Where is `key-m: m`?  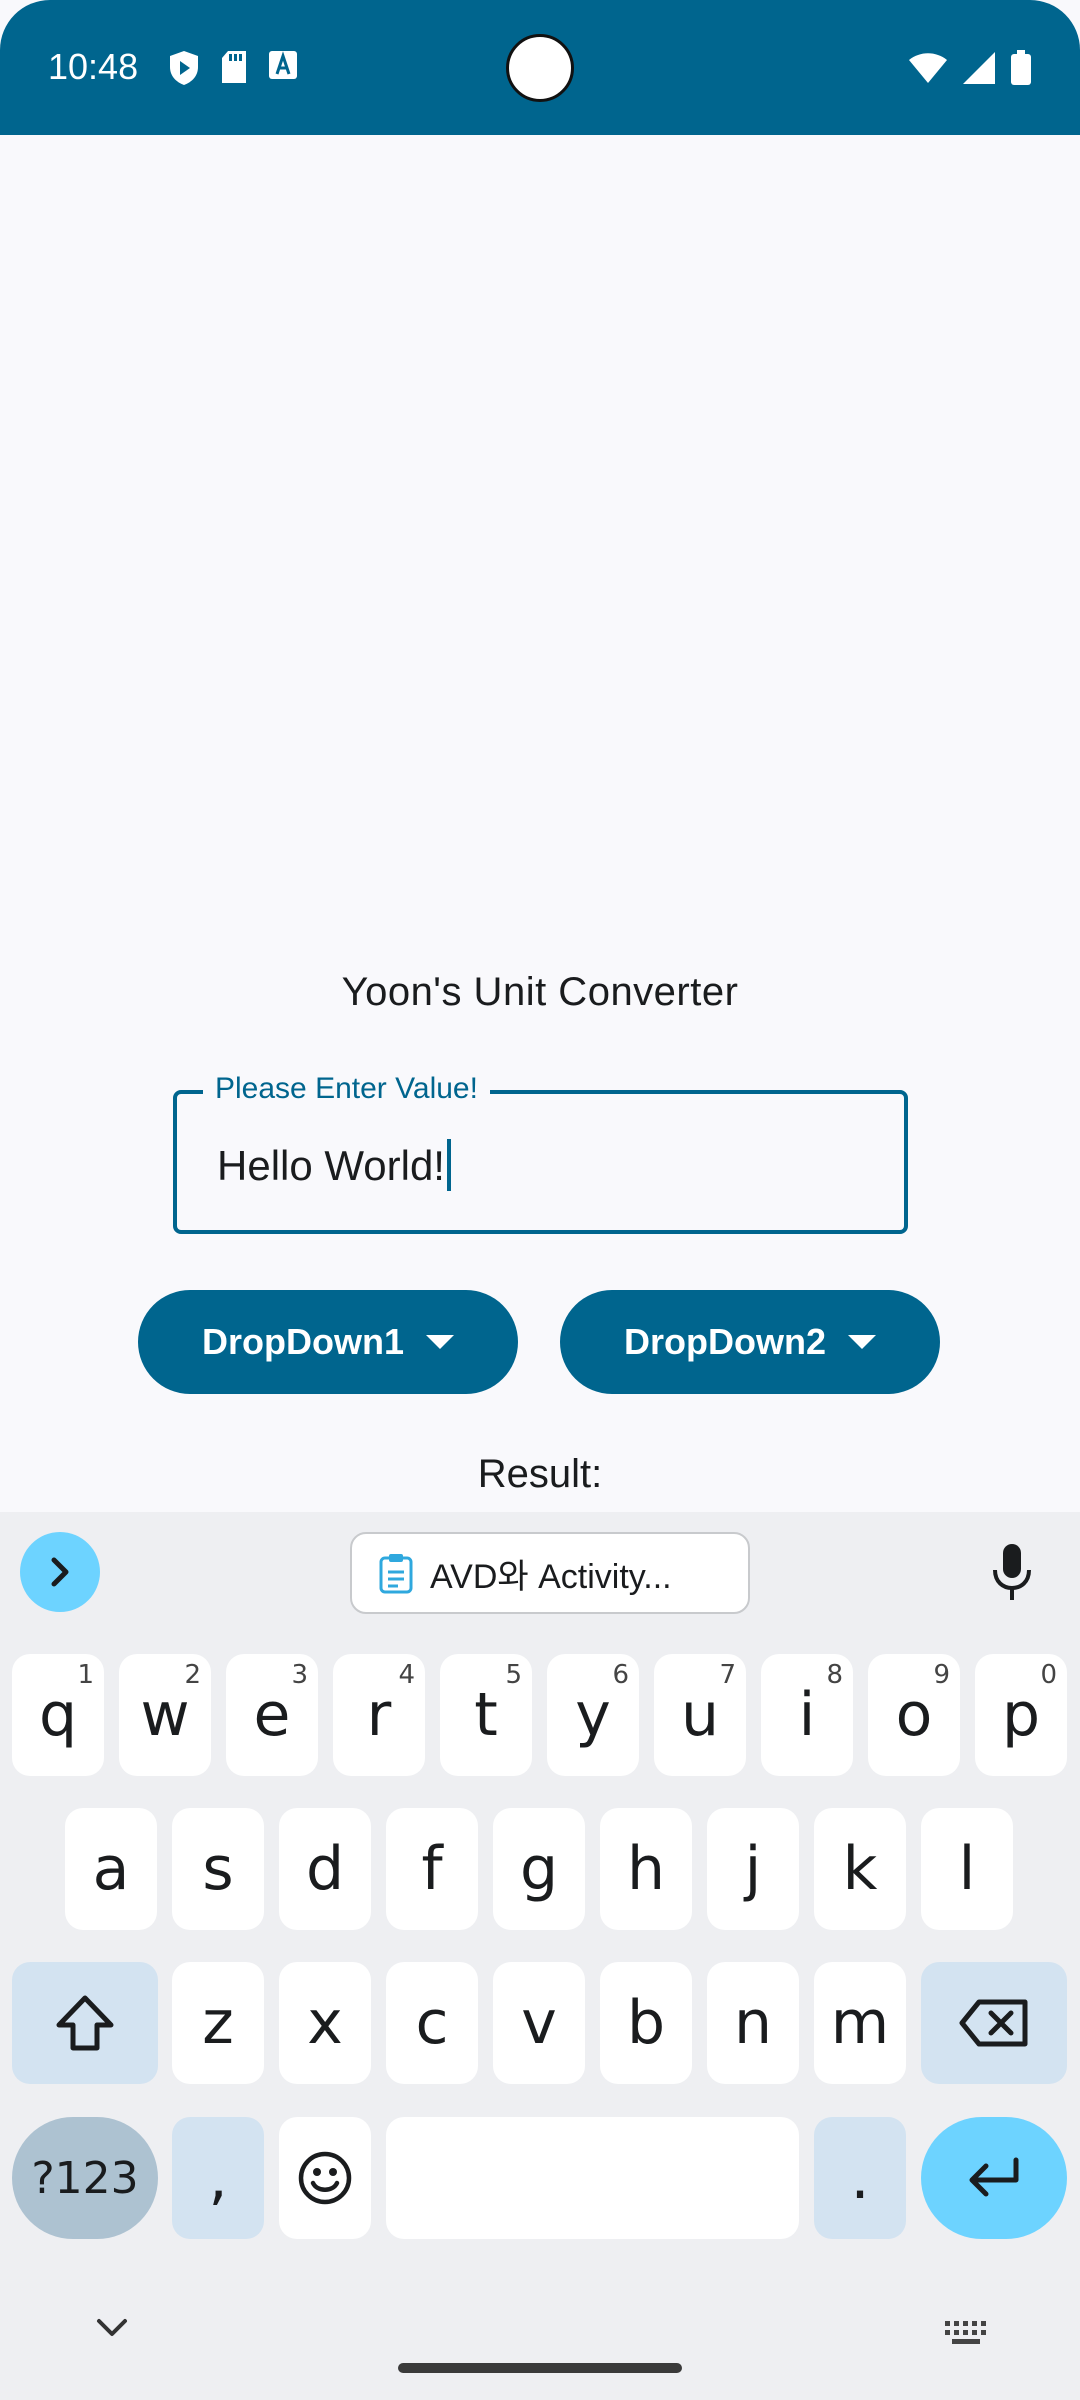
key-m: m is located at coordinates (860, 2023).